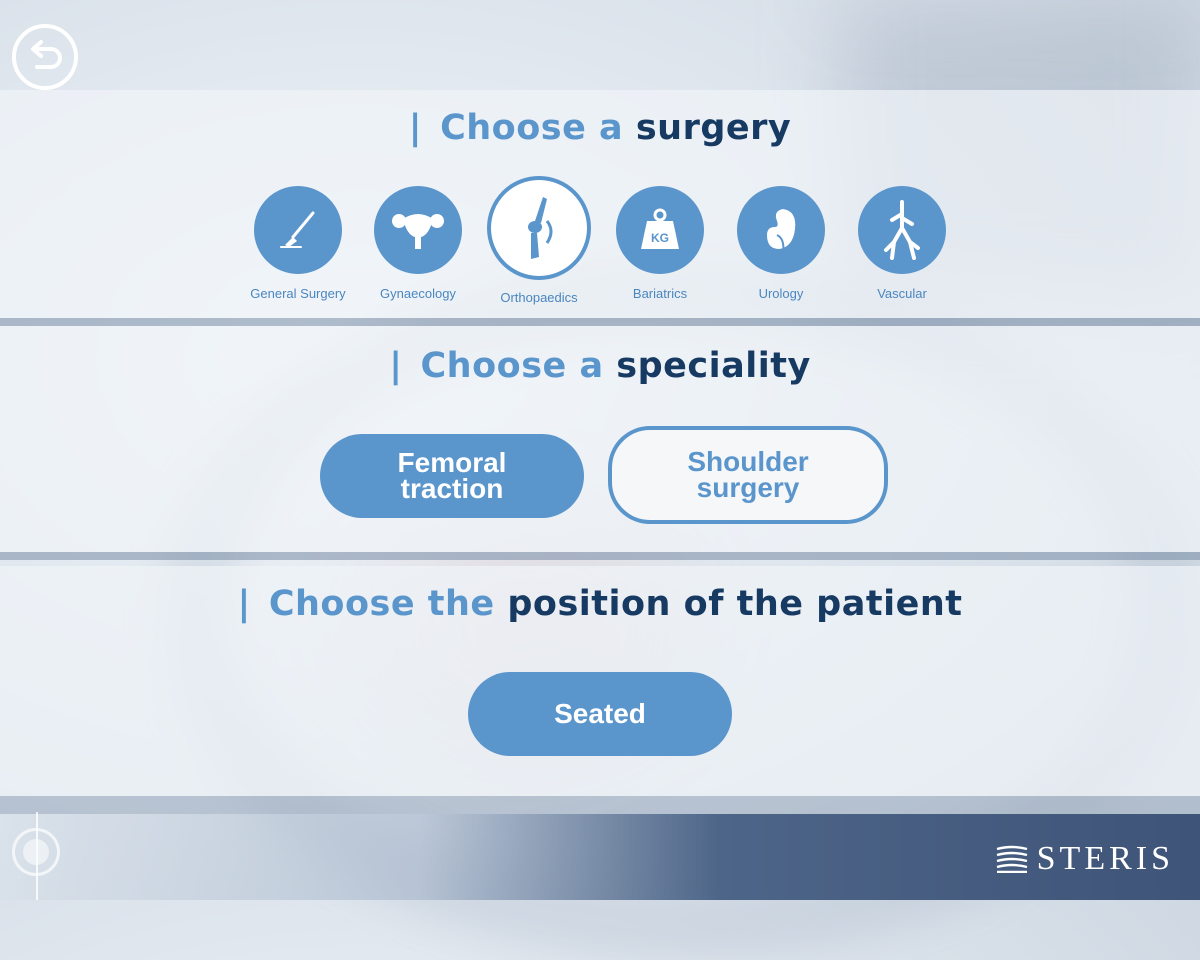 Image resolution: width=1200 pixels, height=960 pixels. Describe the element at coordinates (713, 128) in the screenshot. I see `heading-dark-text: surgery` at that location.